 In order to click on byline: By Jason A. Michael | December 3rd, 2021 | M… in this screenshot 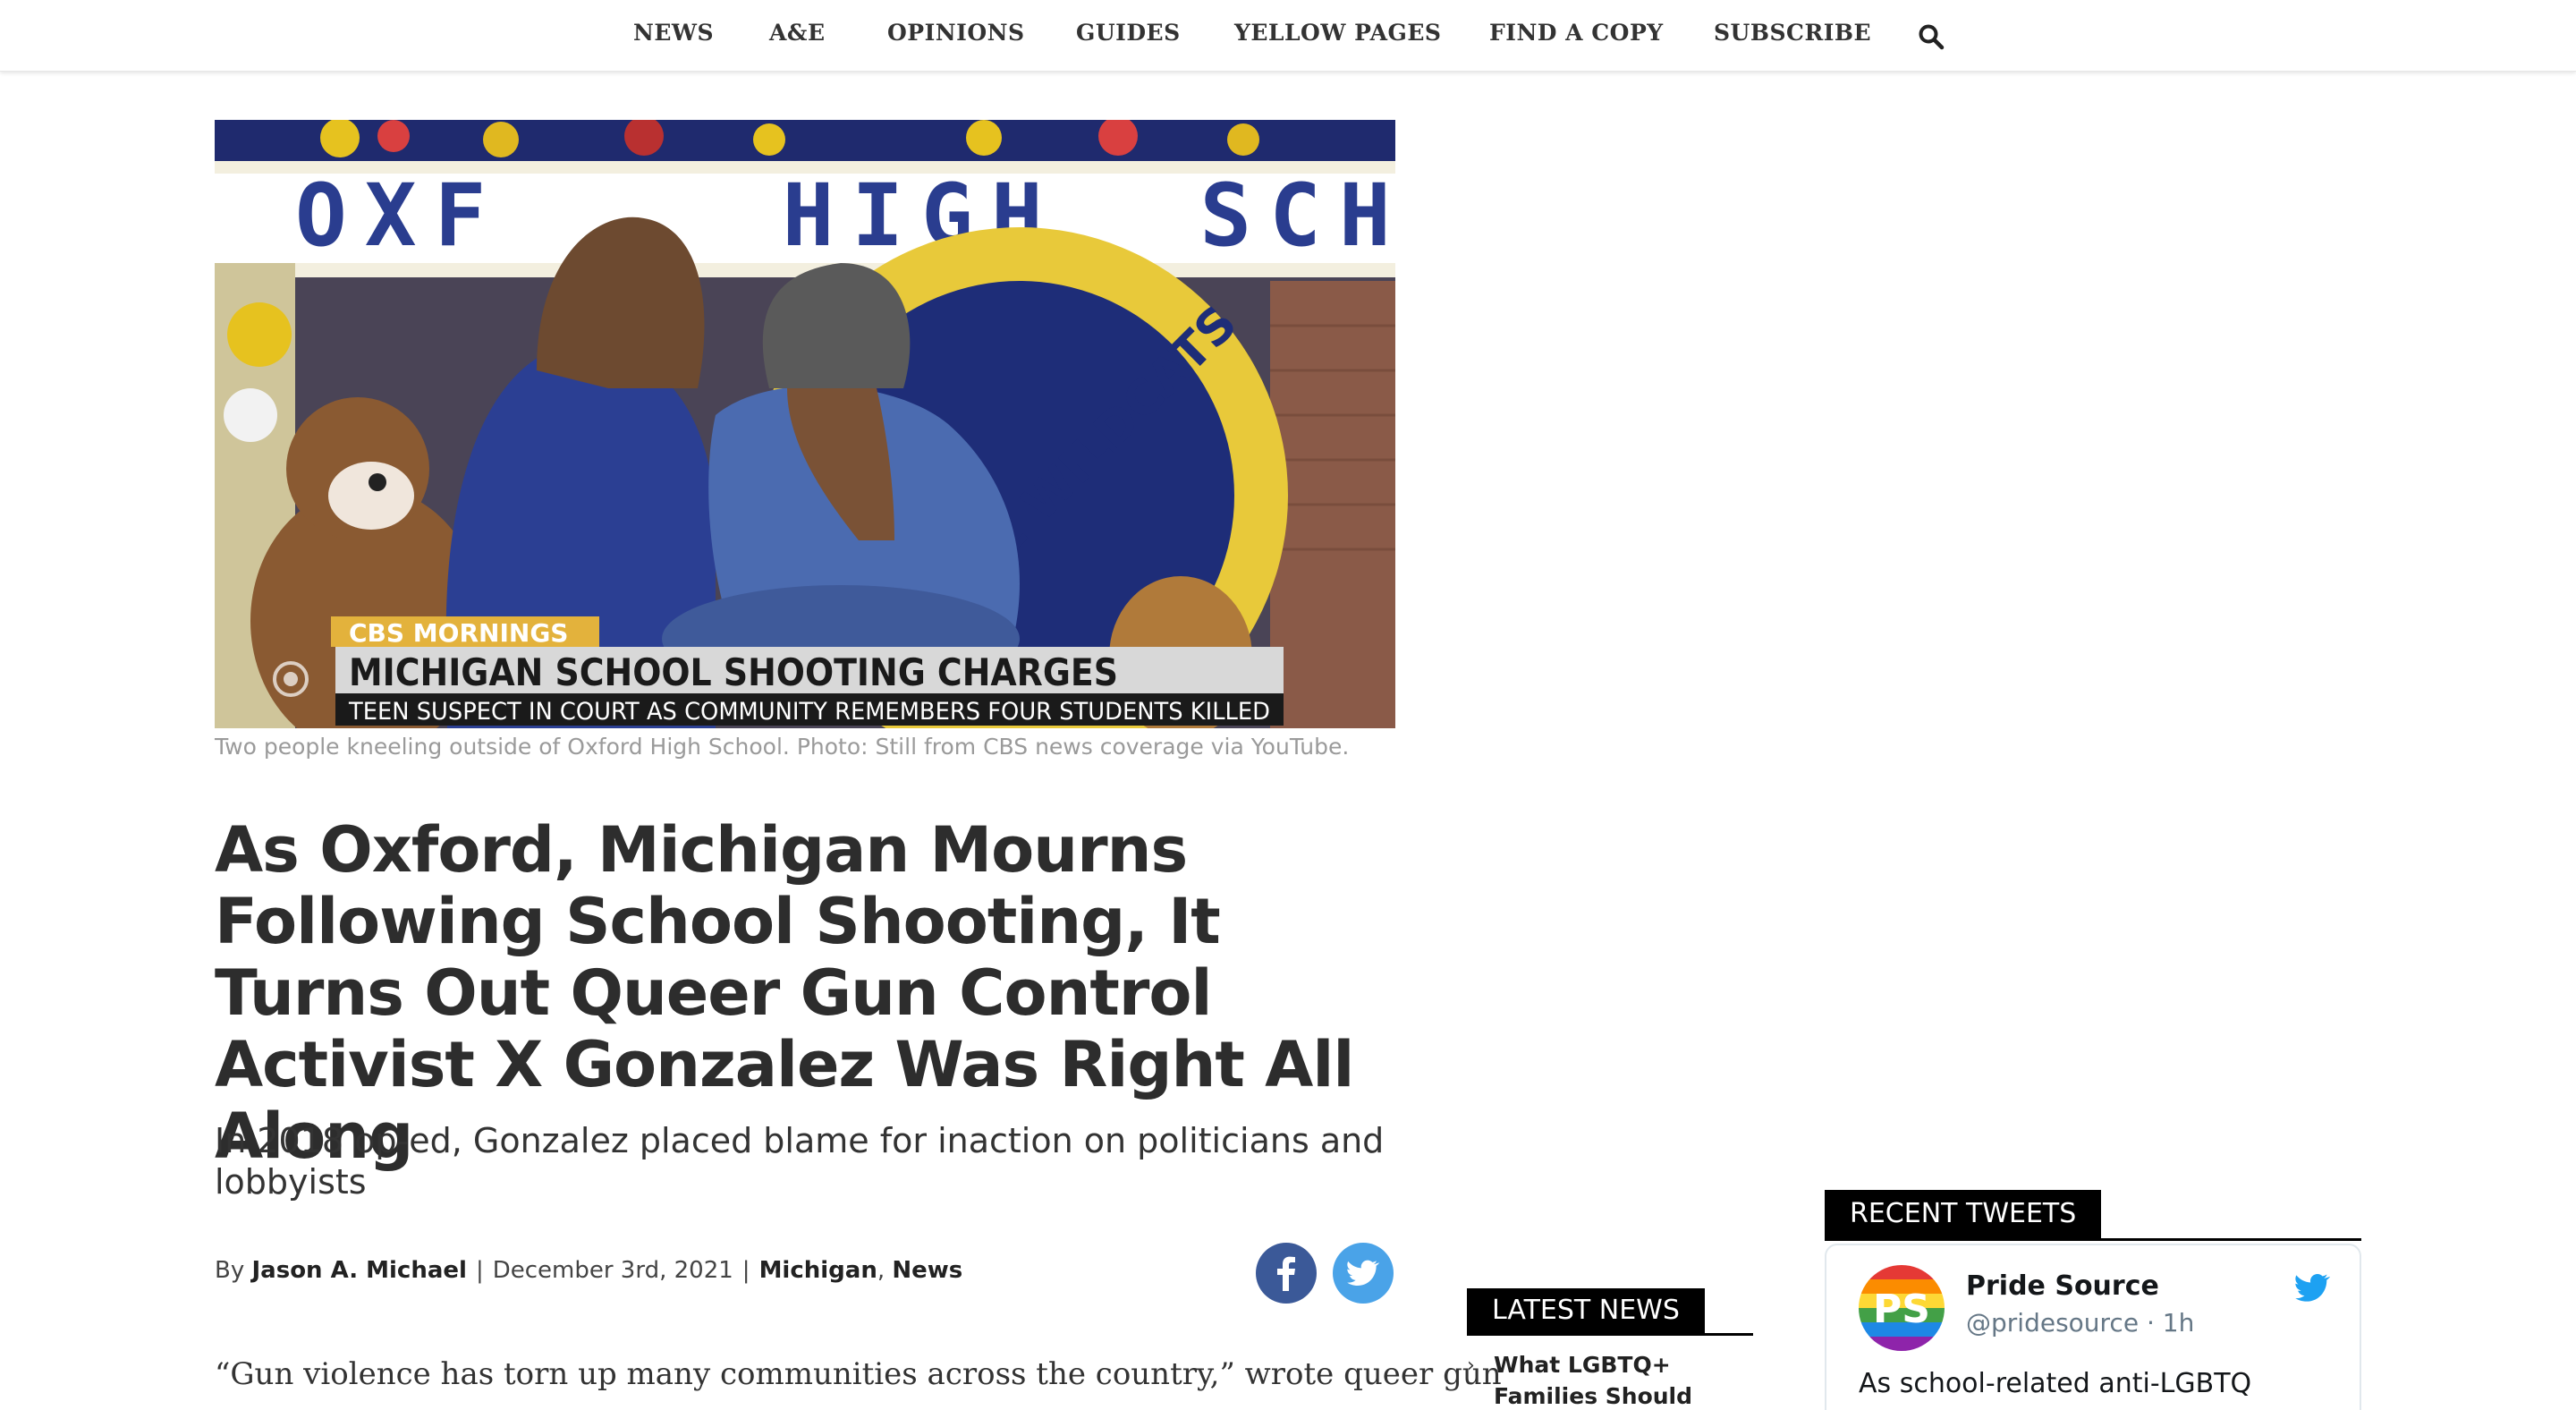, I will do `click(588, 1270)`.